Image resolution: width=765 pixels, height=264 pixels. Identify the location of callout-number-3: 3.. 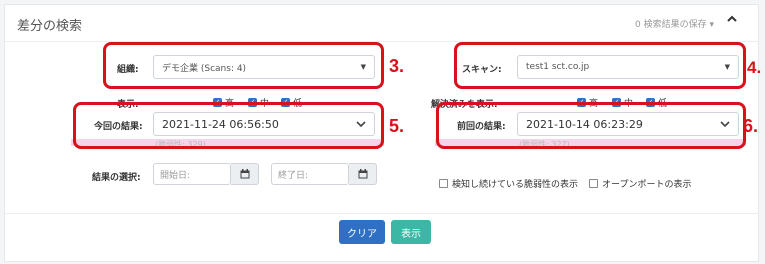
(397, 66).